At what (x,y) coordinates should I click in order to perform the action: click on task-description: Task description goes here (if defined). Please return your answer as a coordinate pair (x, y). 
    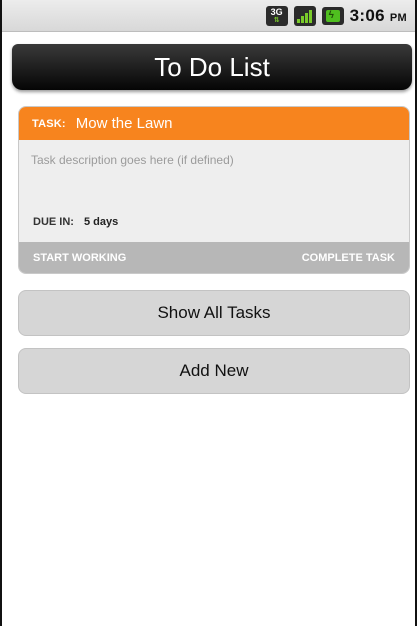
    Looking at the image, I should click on (132, 160).